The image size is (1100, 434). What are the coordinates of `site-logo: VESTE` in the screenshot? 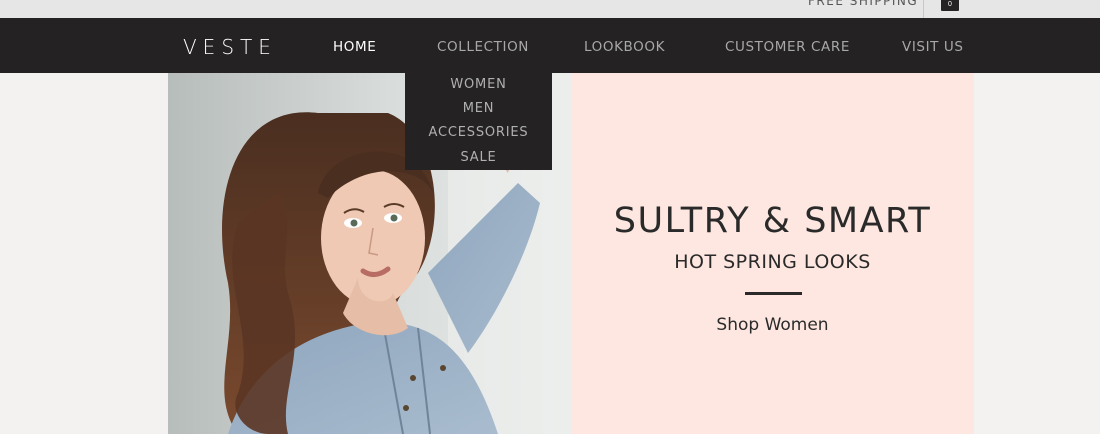 It's located at (230, 47).